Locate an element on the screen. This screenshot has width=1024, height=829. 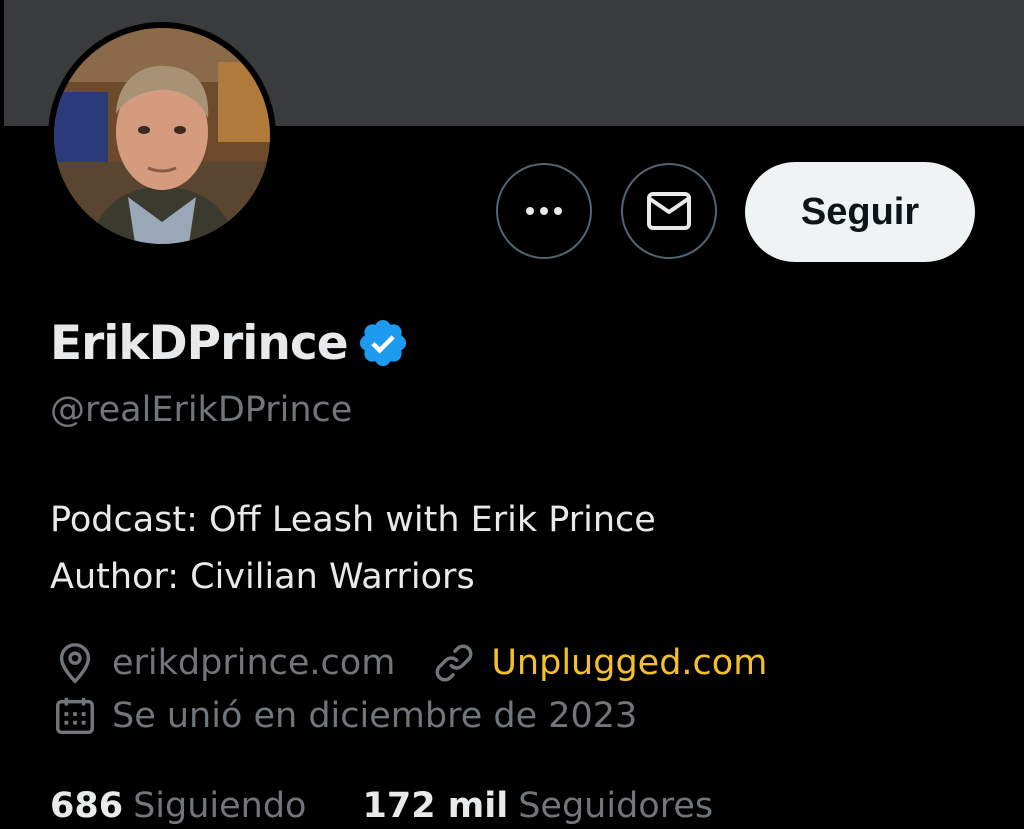
following-label: Siguiendo is located at coordinates (220, 806).